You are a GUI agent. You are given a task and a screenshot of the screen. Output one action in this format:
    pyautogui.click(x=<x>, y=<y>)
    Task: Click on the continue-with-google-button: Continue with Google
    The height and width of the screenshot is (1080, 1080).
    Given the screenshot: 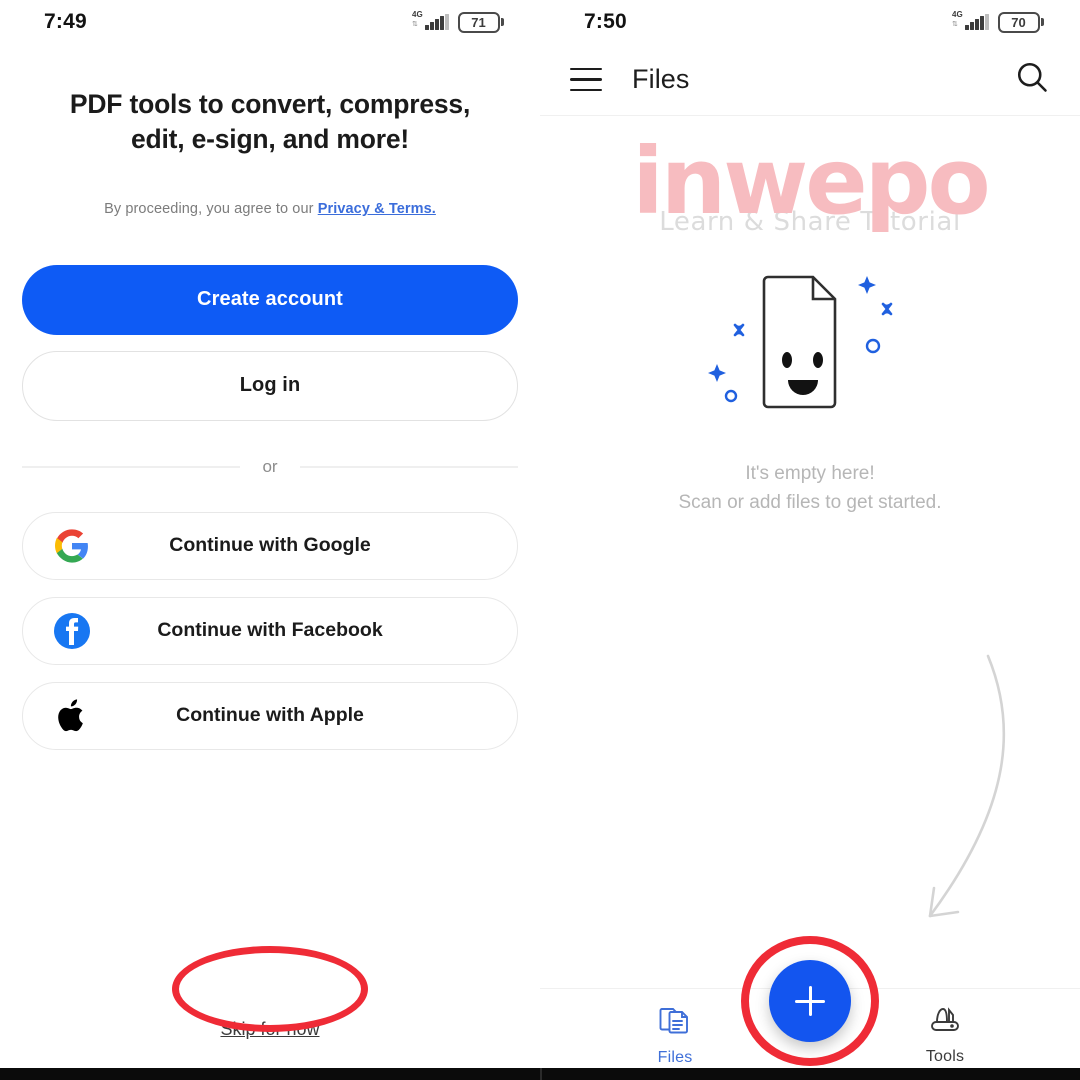 What is the action you would take?
    pyautogui.click(x=270, y=545)
    